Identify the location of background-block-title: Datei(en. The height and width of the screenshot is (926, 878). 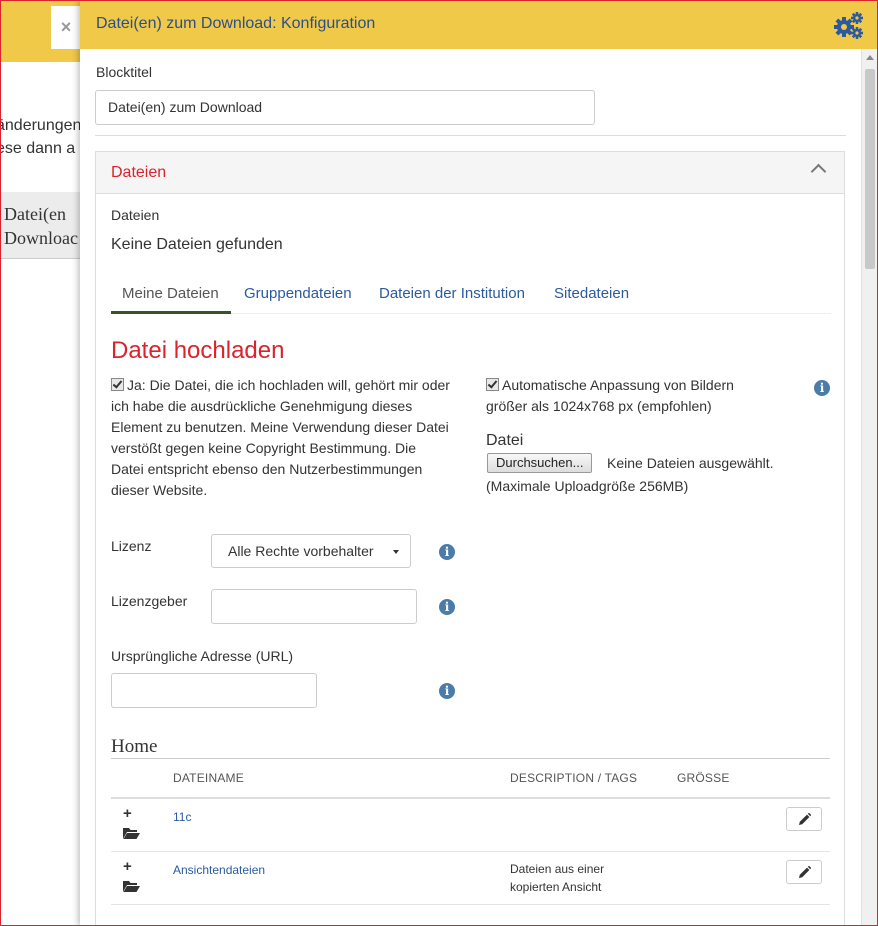
(35, 214).